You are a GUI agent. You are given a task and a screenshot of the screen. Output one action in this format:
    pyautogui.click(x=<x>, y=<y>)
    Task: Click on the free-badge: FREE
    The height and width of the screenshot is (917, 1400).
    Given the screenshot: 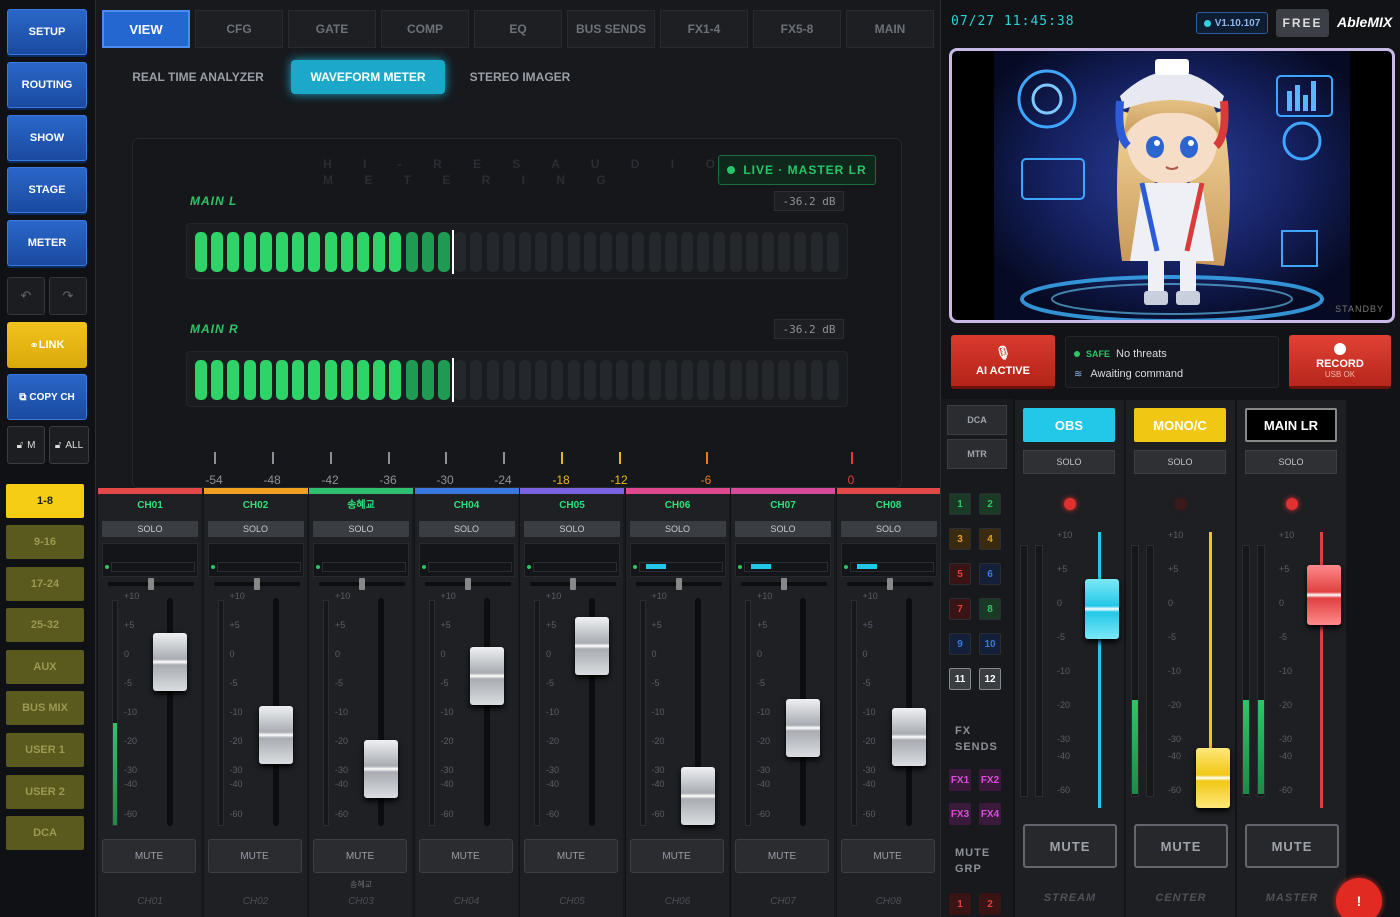 What is the action you would take?
    pyautogui.click(x=1302, y=23)
    